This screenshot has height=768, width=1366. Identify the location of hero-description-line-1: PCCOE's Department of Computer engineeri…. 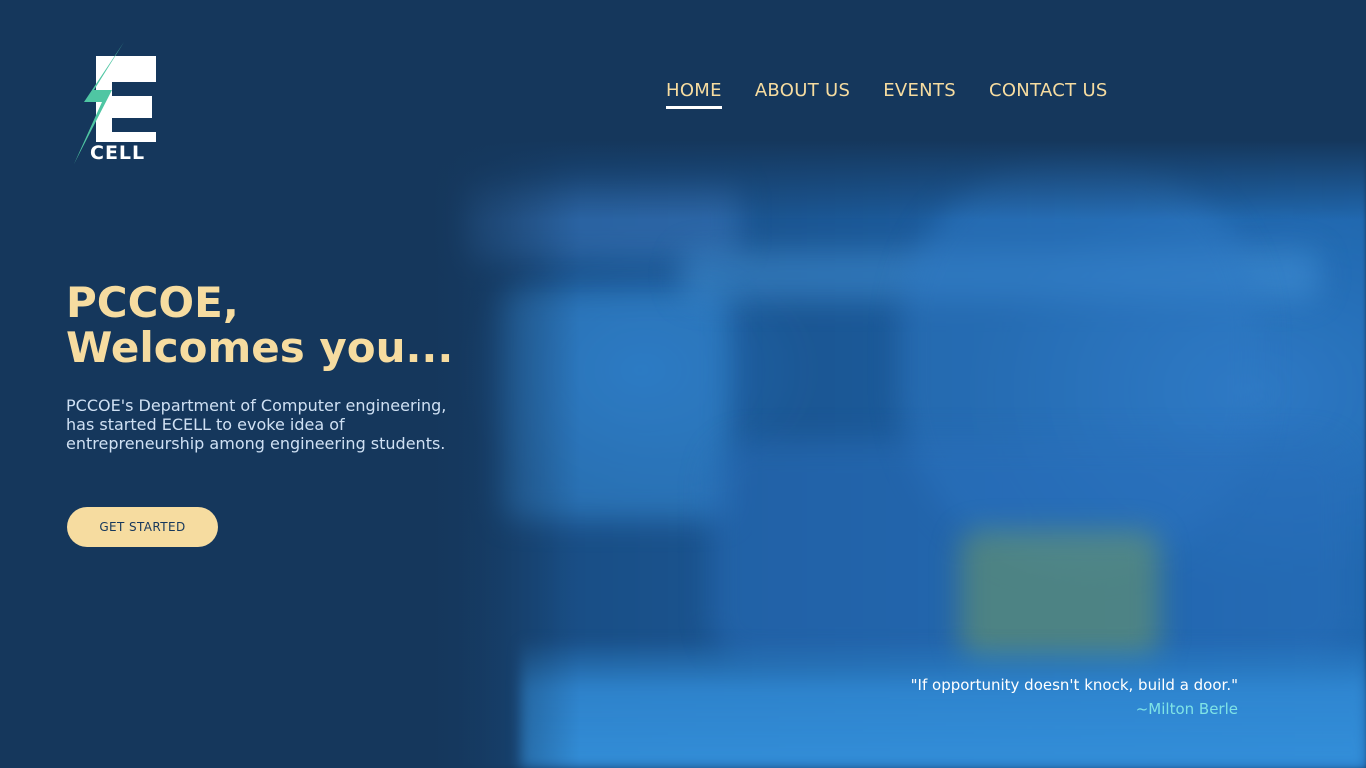
(256, 405).